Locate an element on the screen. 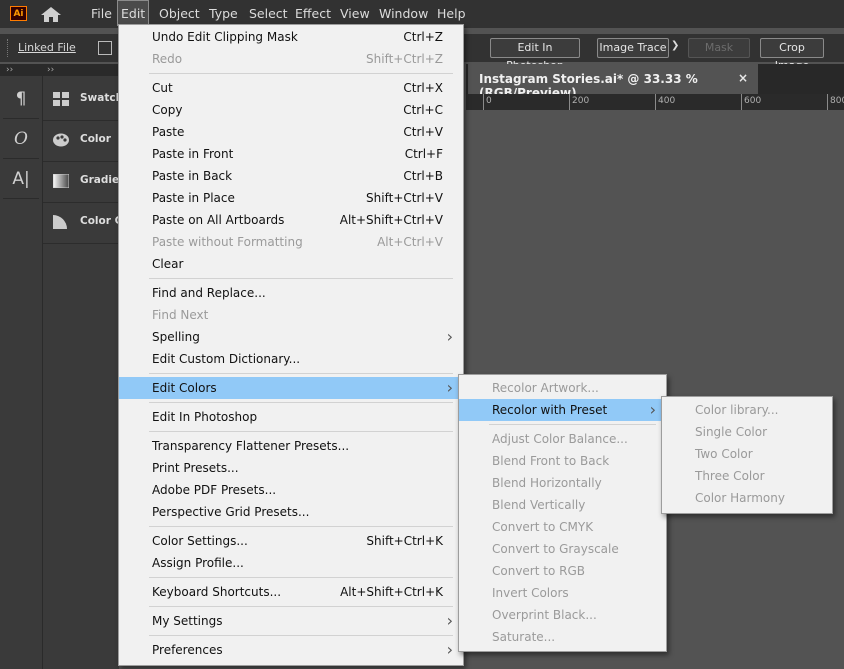  menu-item-label: Clear is located at coordinates (168, 264).